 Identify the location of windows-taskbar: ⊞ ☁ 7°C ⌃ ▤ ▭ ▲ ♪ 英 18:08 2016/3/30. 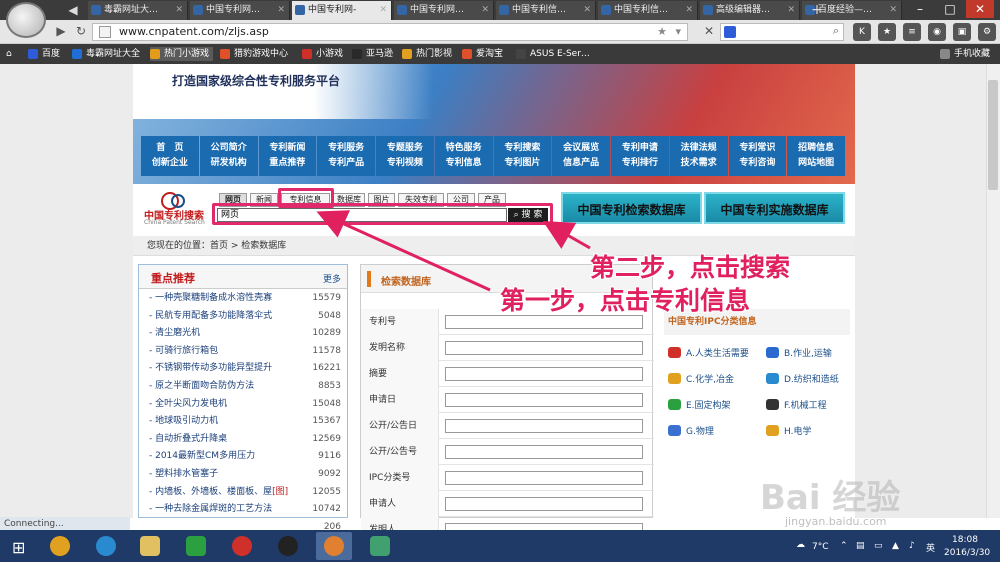
(500, 546).